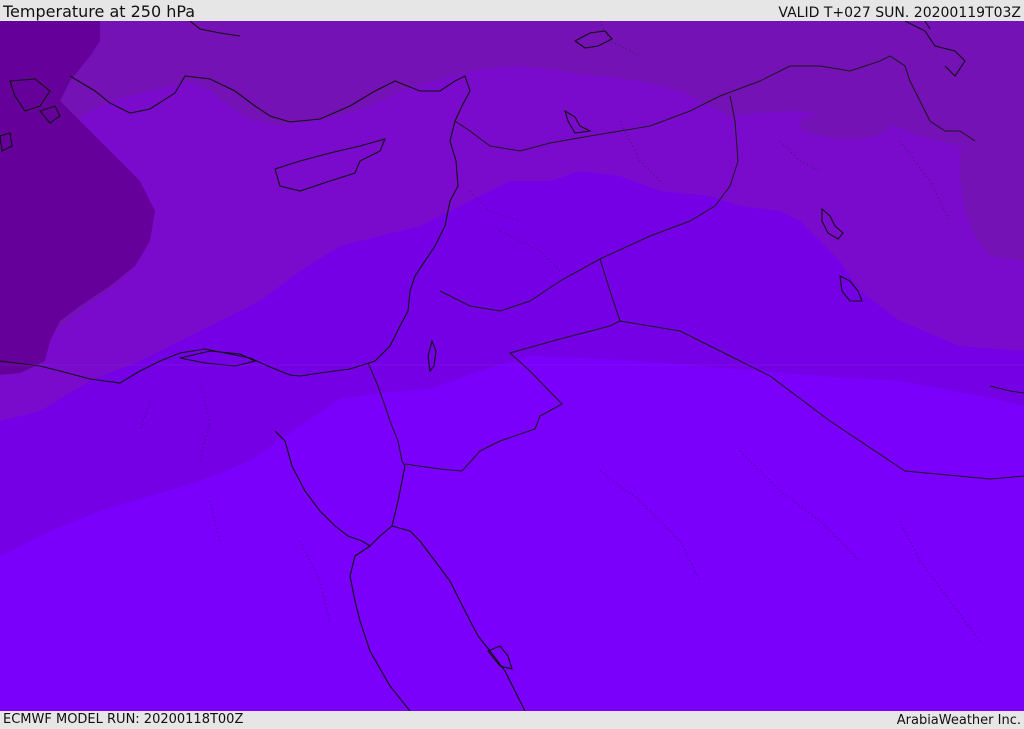  What do you see at coordinates (99, 11) in the screenshot?
I see `map-title: Temperature at 250 hPa` at bounding box center [99, 11].